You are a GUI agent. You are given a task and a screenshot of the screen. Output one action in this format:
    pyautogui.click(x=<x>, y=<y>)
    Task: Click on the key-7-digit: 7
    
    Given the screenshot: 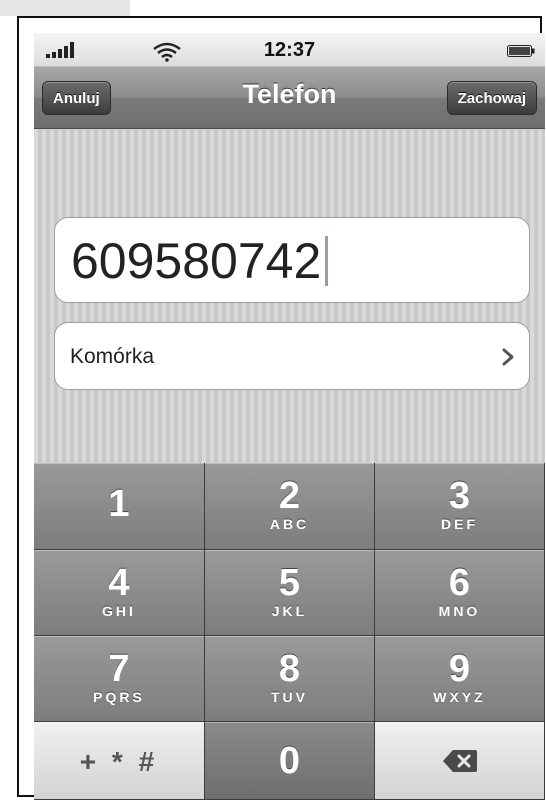 What is the action you would take?
    pyautogui.click(x=119, y=669)
    